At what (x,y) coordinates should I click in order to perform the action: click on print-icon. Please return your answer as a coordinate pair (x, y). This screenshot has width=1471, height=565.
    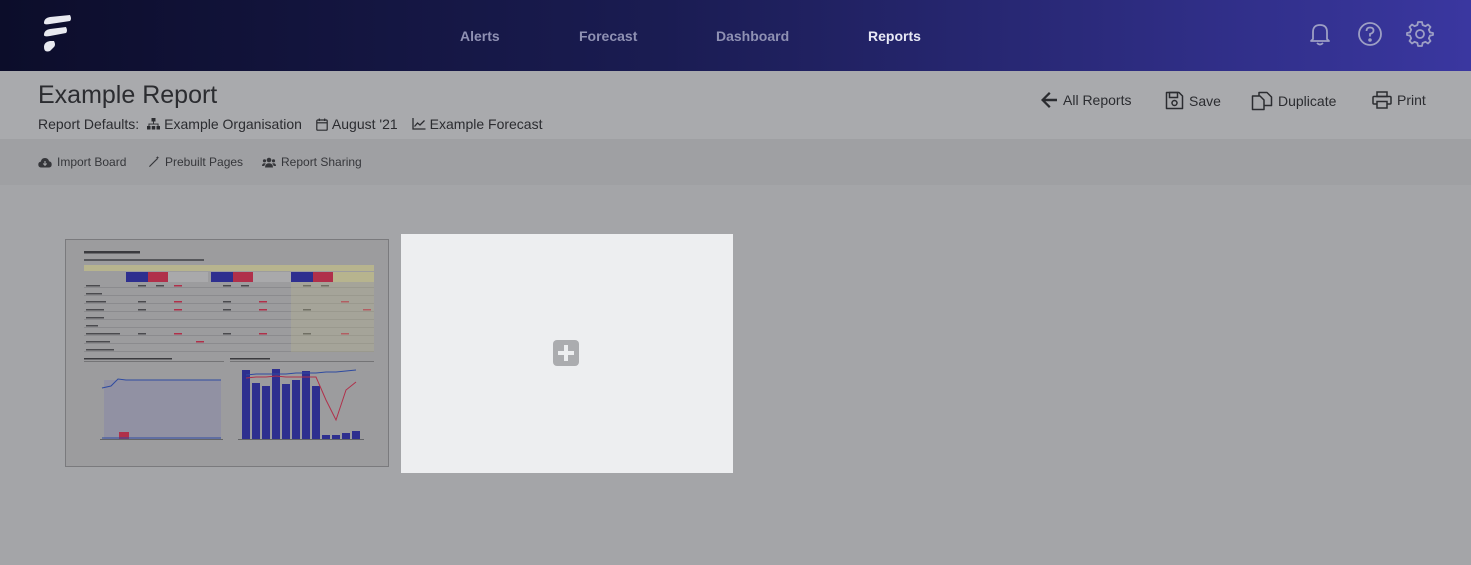
    Looking at the image, I should click on (1382, 100).